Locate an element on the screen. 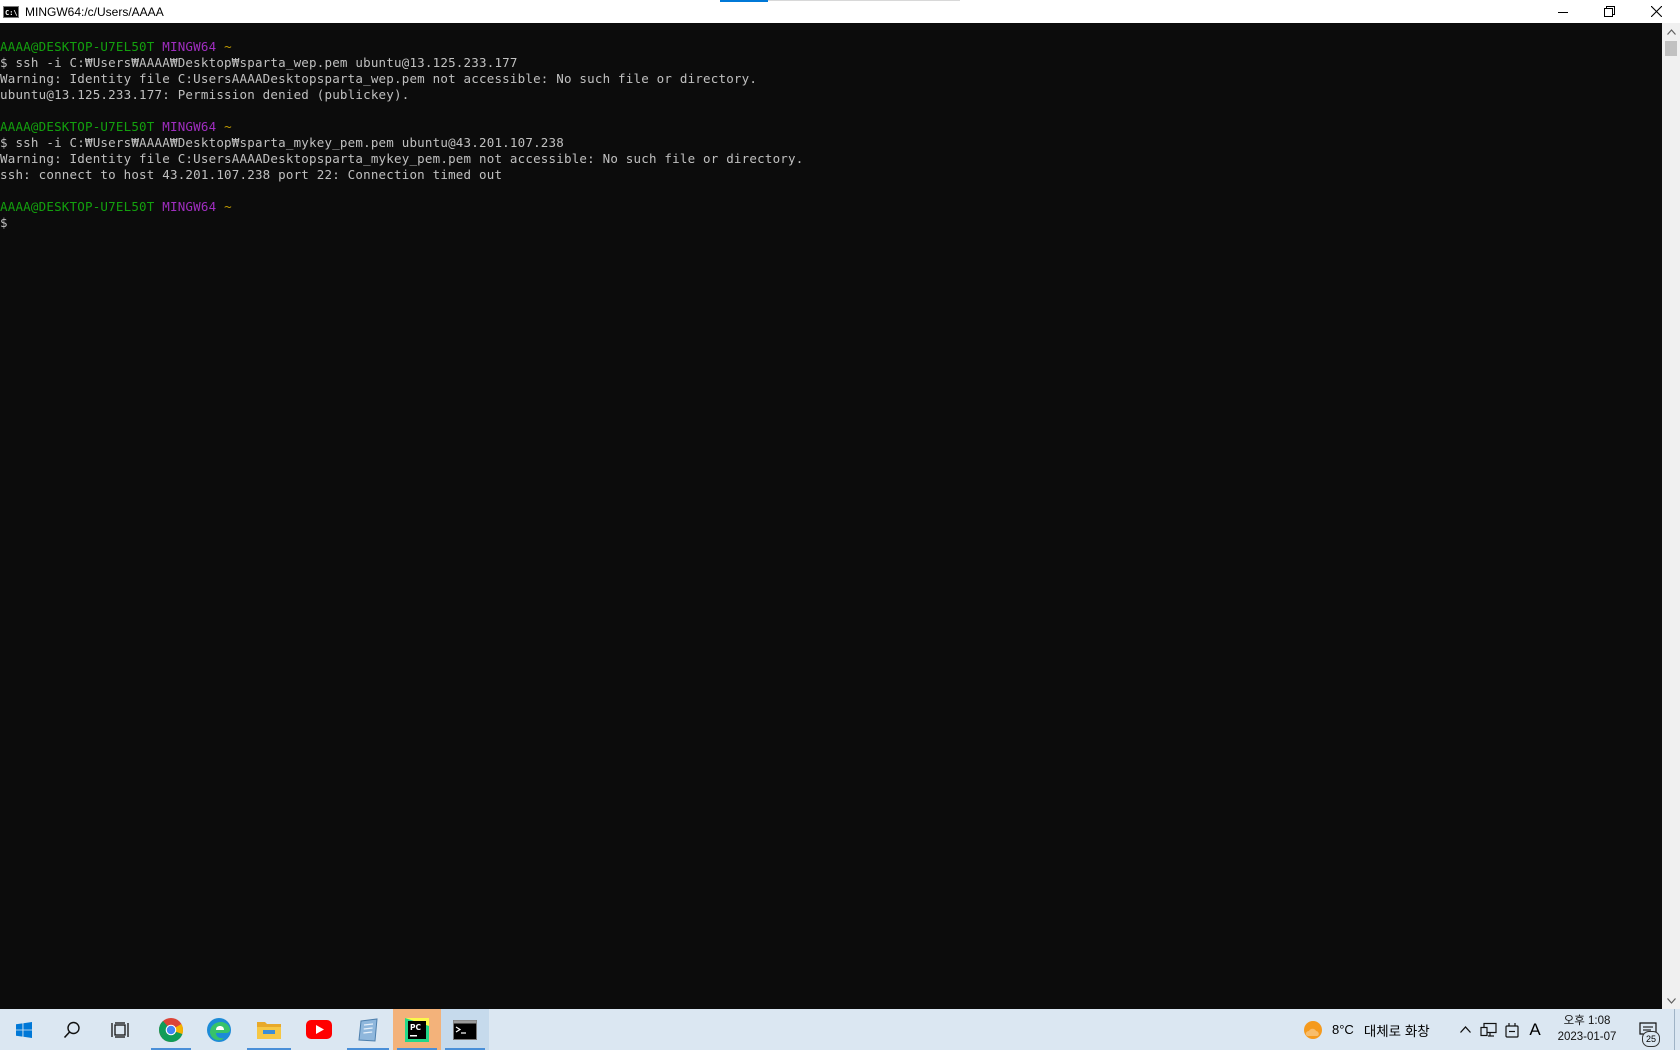 This screenshot has height=1050, width=1680. windows-logo-icon is located at coordinates (24, 1029).